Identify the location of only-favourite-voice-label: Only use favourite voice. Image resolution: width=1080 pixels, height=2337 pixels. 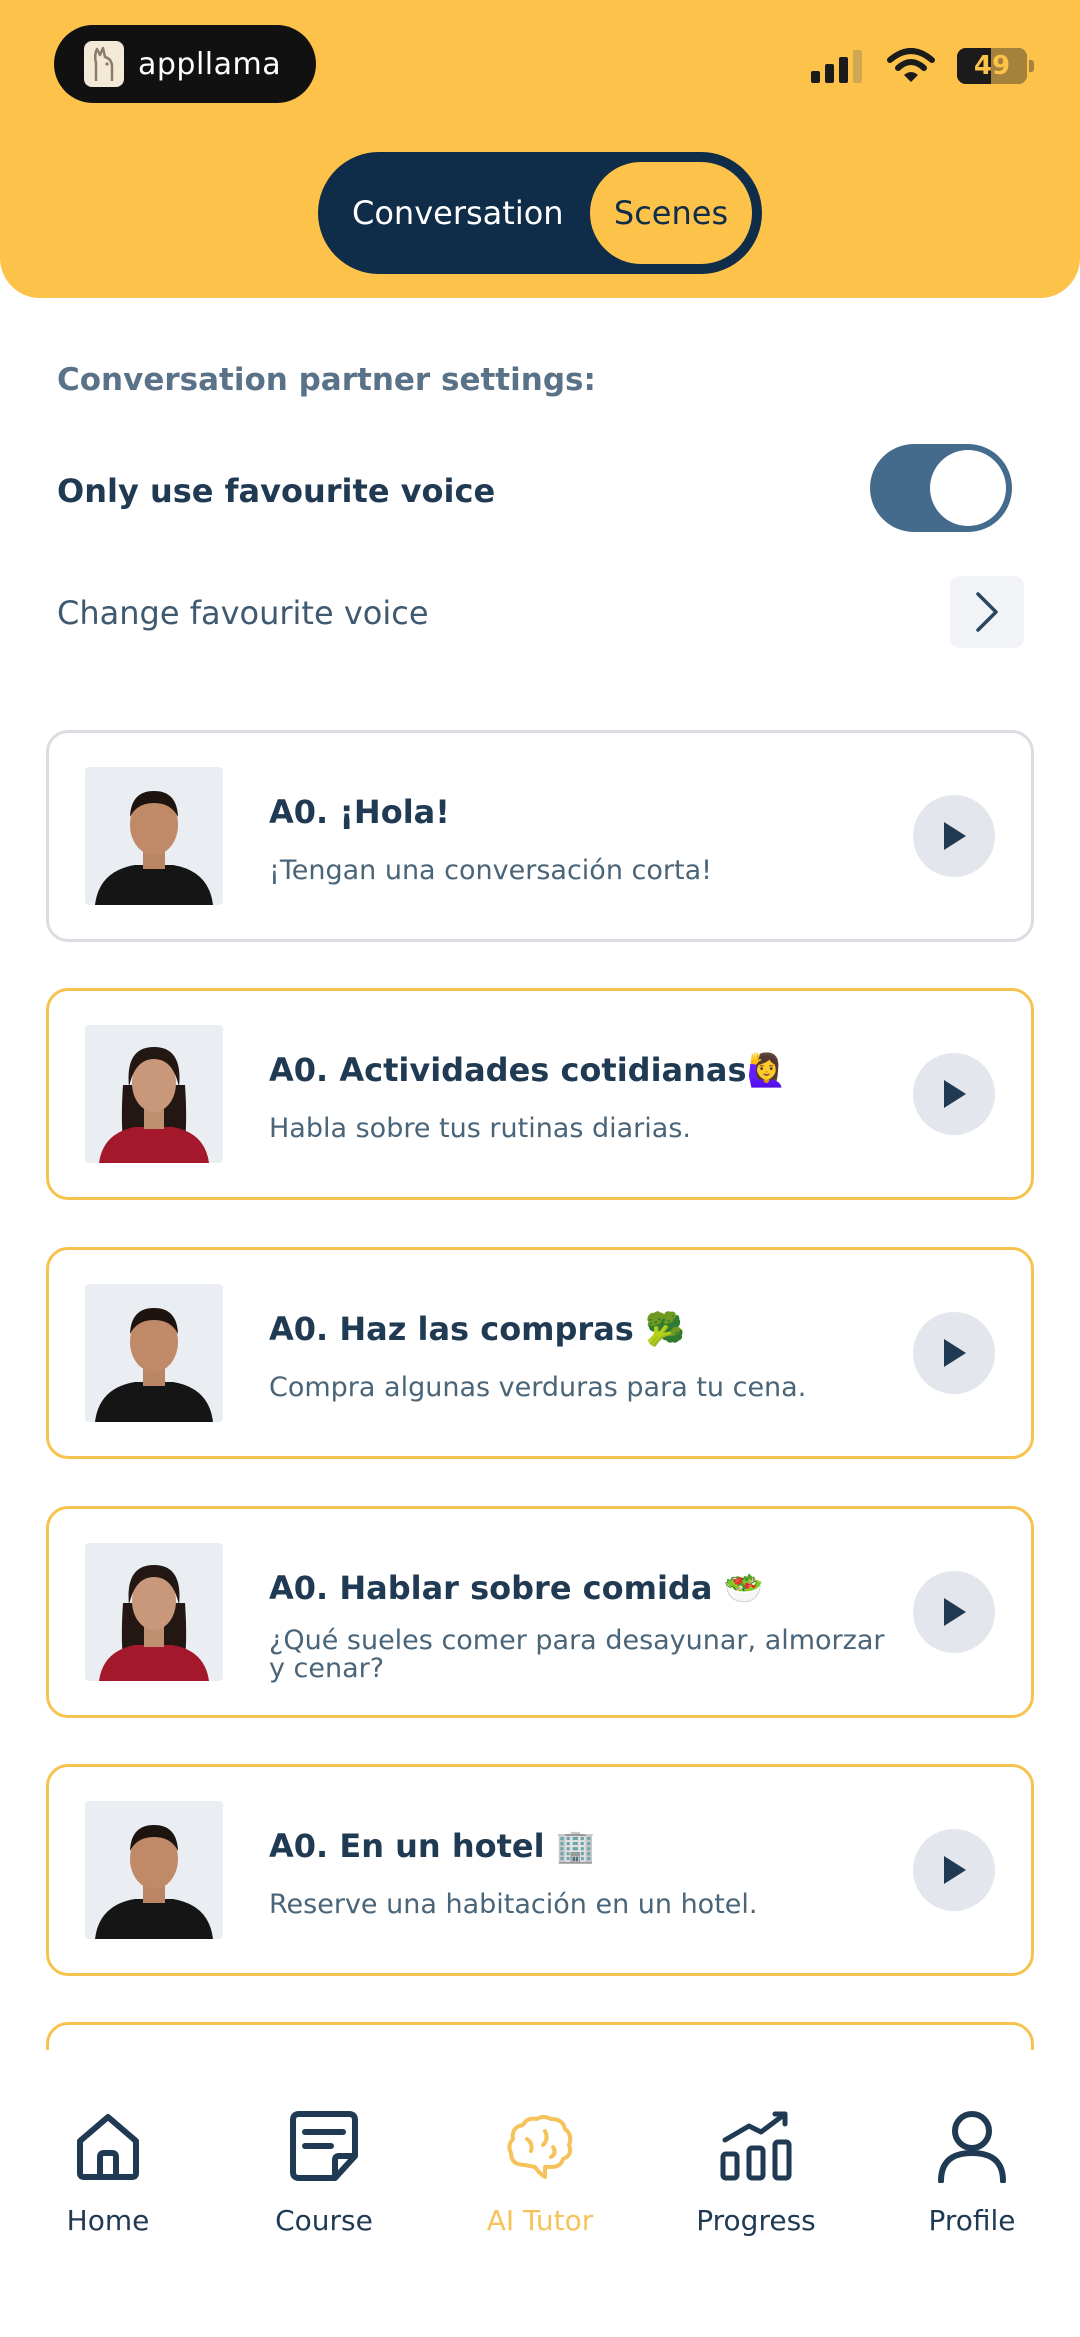
(276, 491).